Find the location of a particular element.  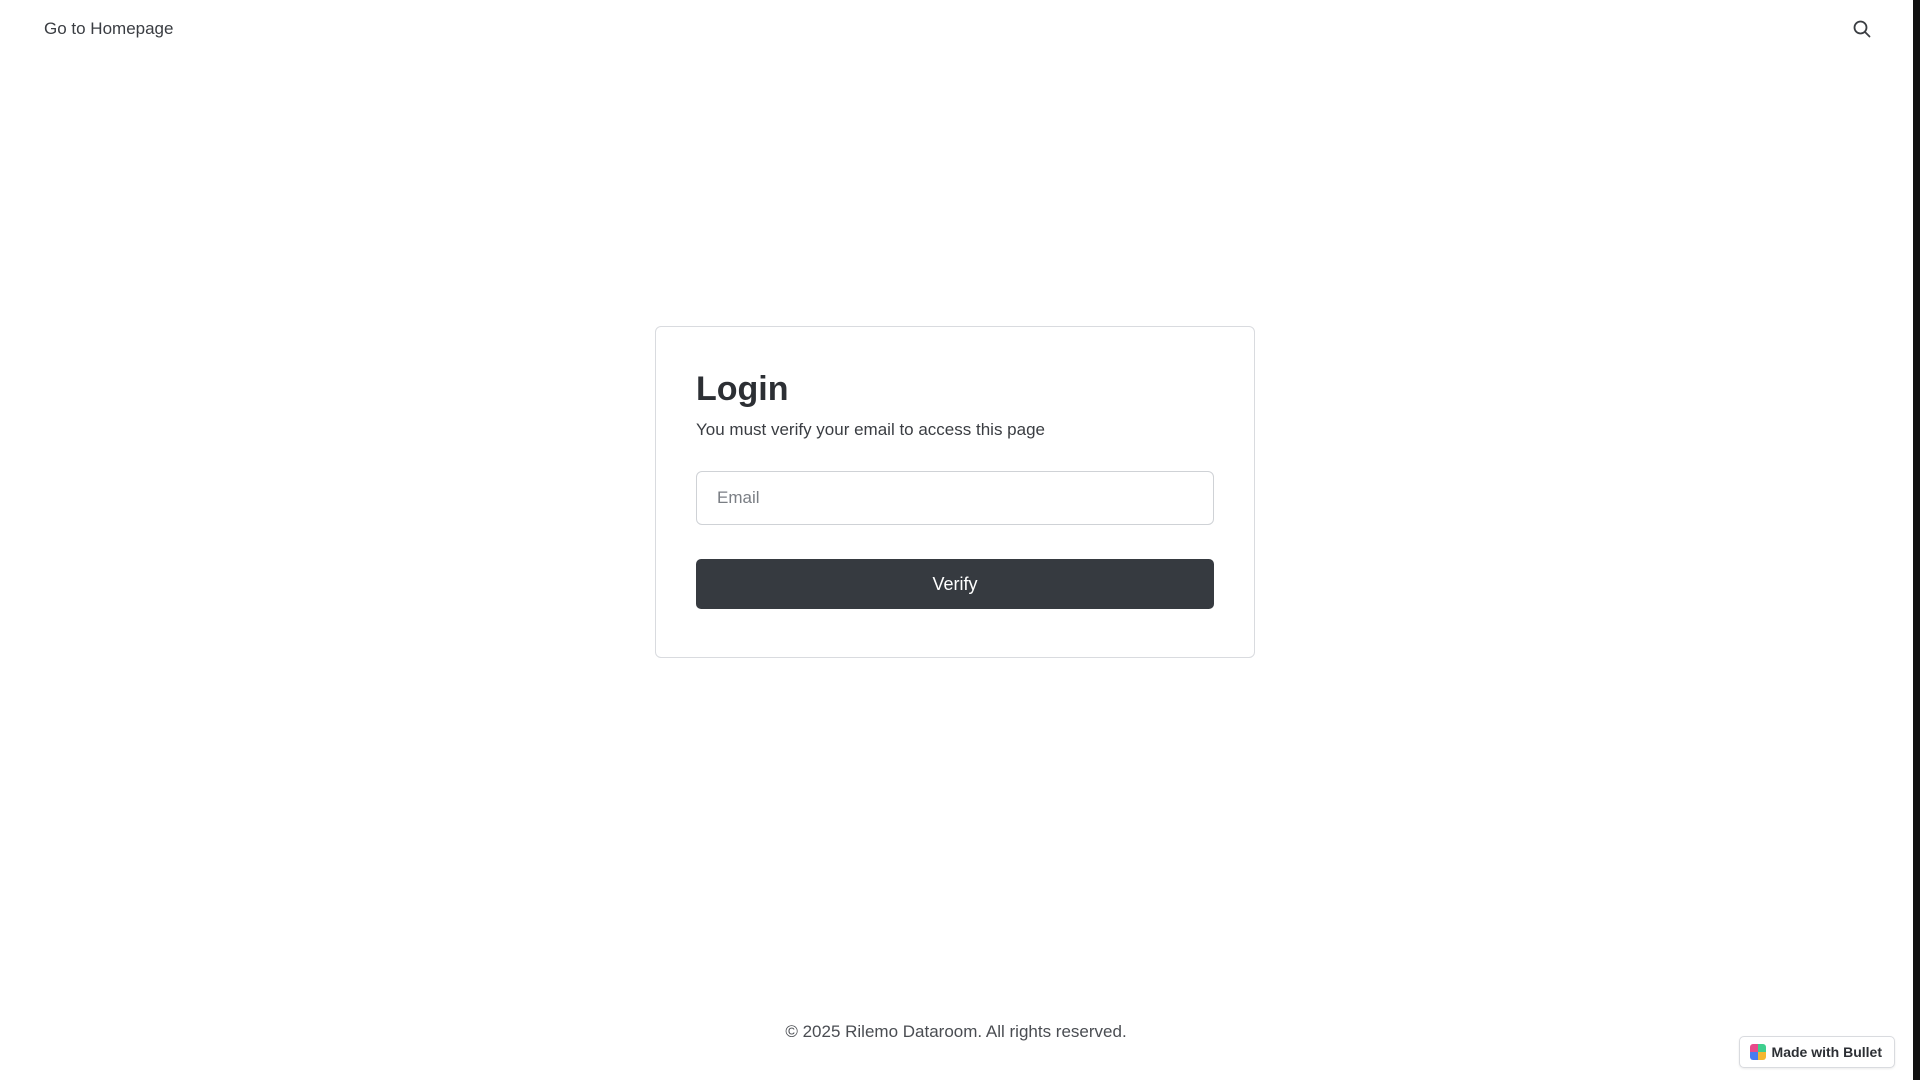

email-input is located at coordinates (955, 498).